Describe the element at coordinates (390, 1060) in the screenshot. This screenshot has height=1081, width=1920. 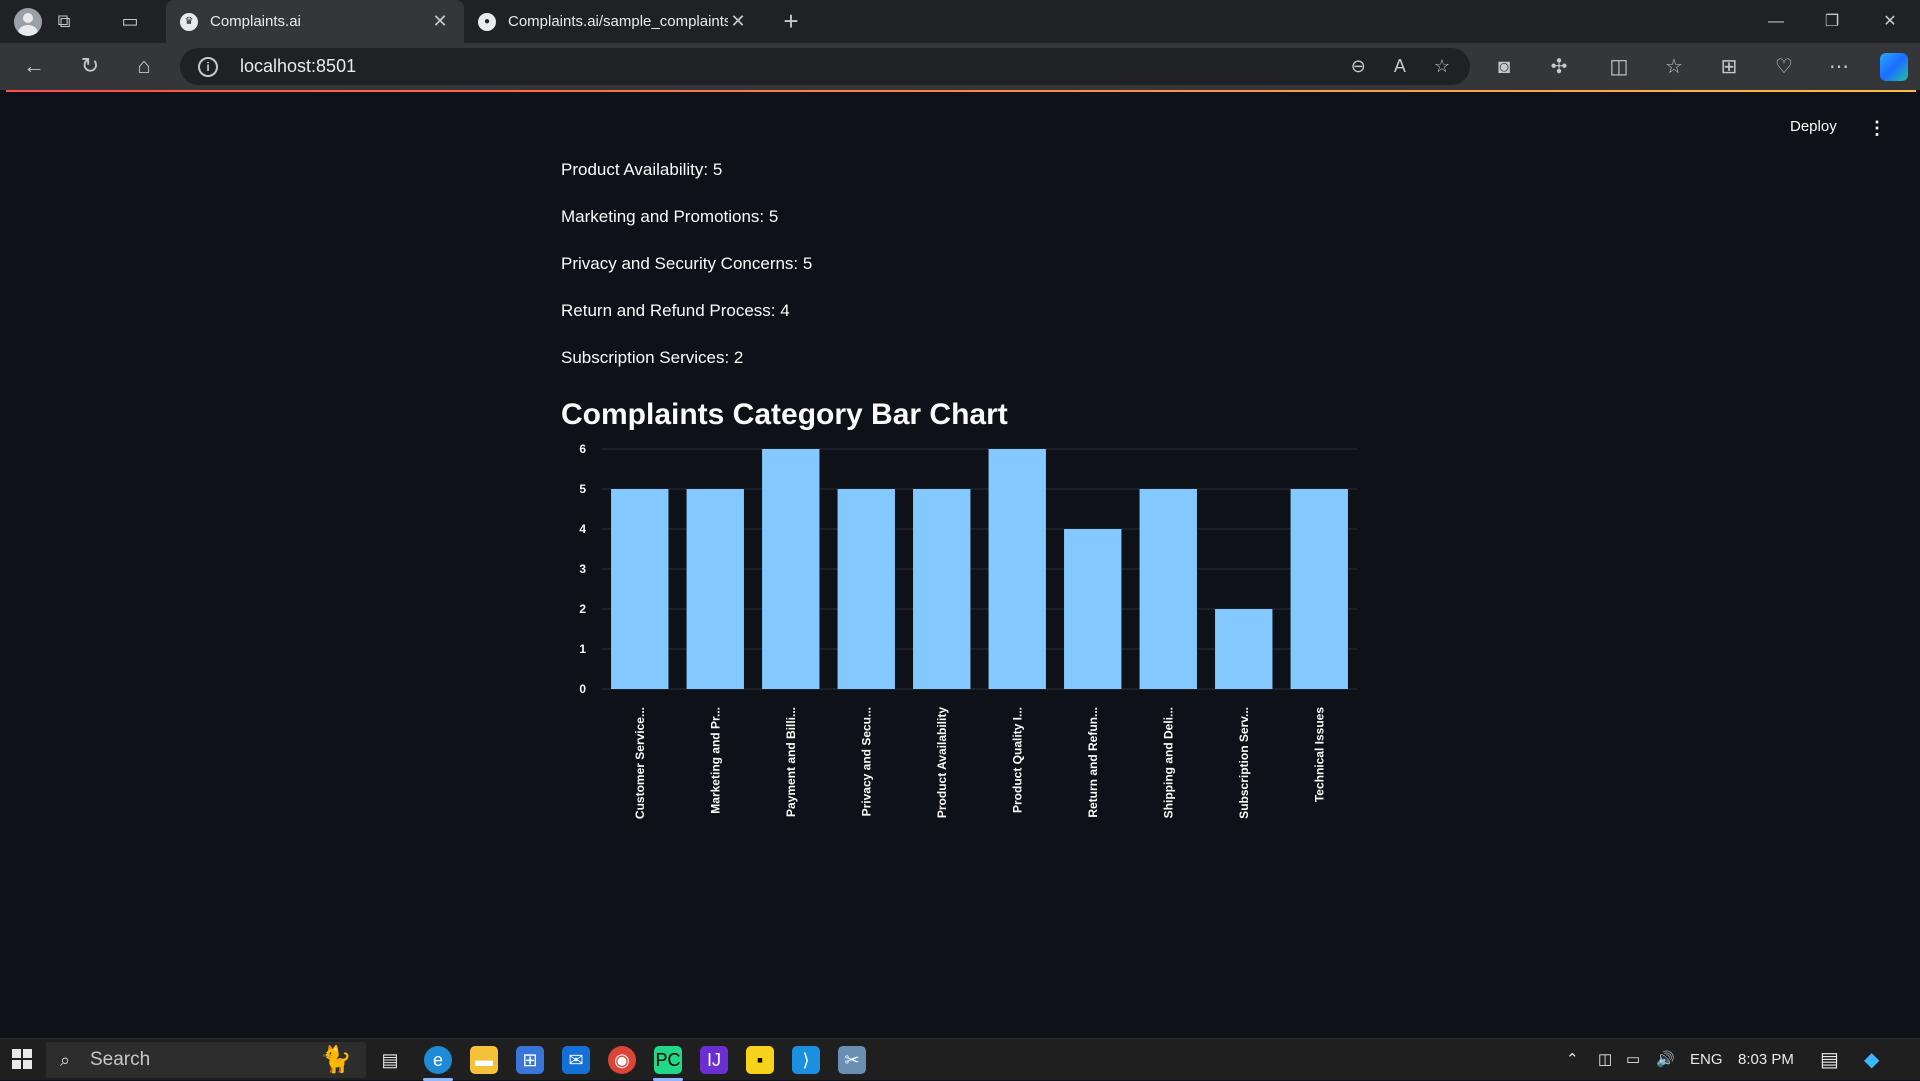
I see `task-view-icon: ▤` at that location.